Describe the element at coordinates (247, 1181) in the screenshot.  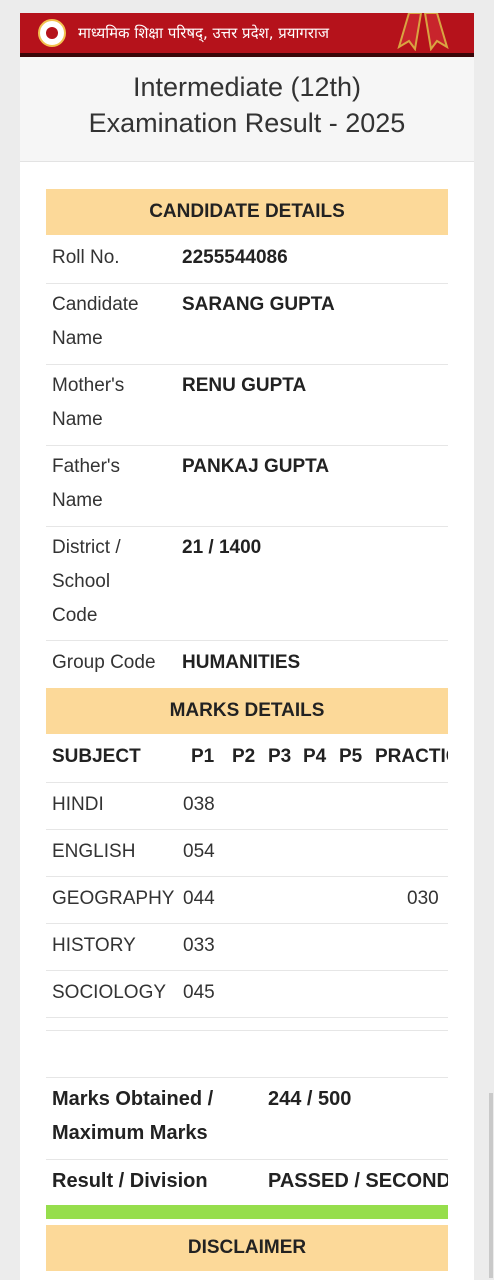
I see `result-row: Result / Division PASSED / SECOND I` at that location.